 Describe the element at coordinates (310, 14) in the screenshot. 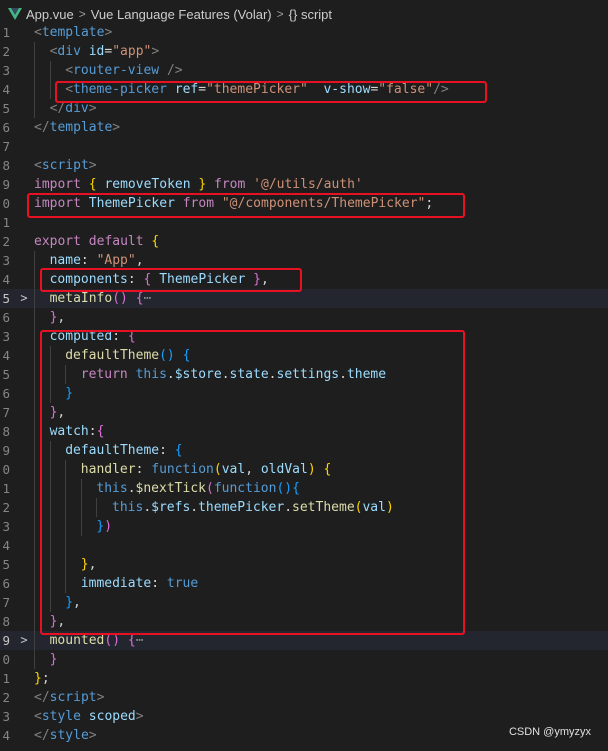

I see `breadcrumb-symbol: {} script` at that location.